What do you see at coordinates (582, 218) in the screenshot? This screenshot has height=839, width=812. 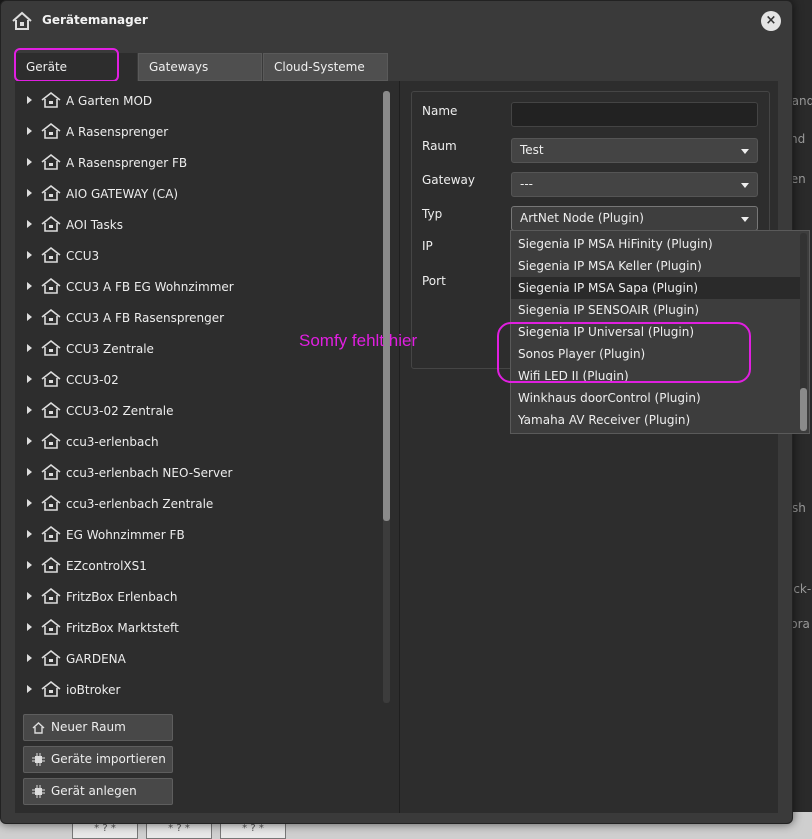 I see `type-select-value: ArtNet Node (Plugin)` at bounding box center [582, 218].